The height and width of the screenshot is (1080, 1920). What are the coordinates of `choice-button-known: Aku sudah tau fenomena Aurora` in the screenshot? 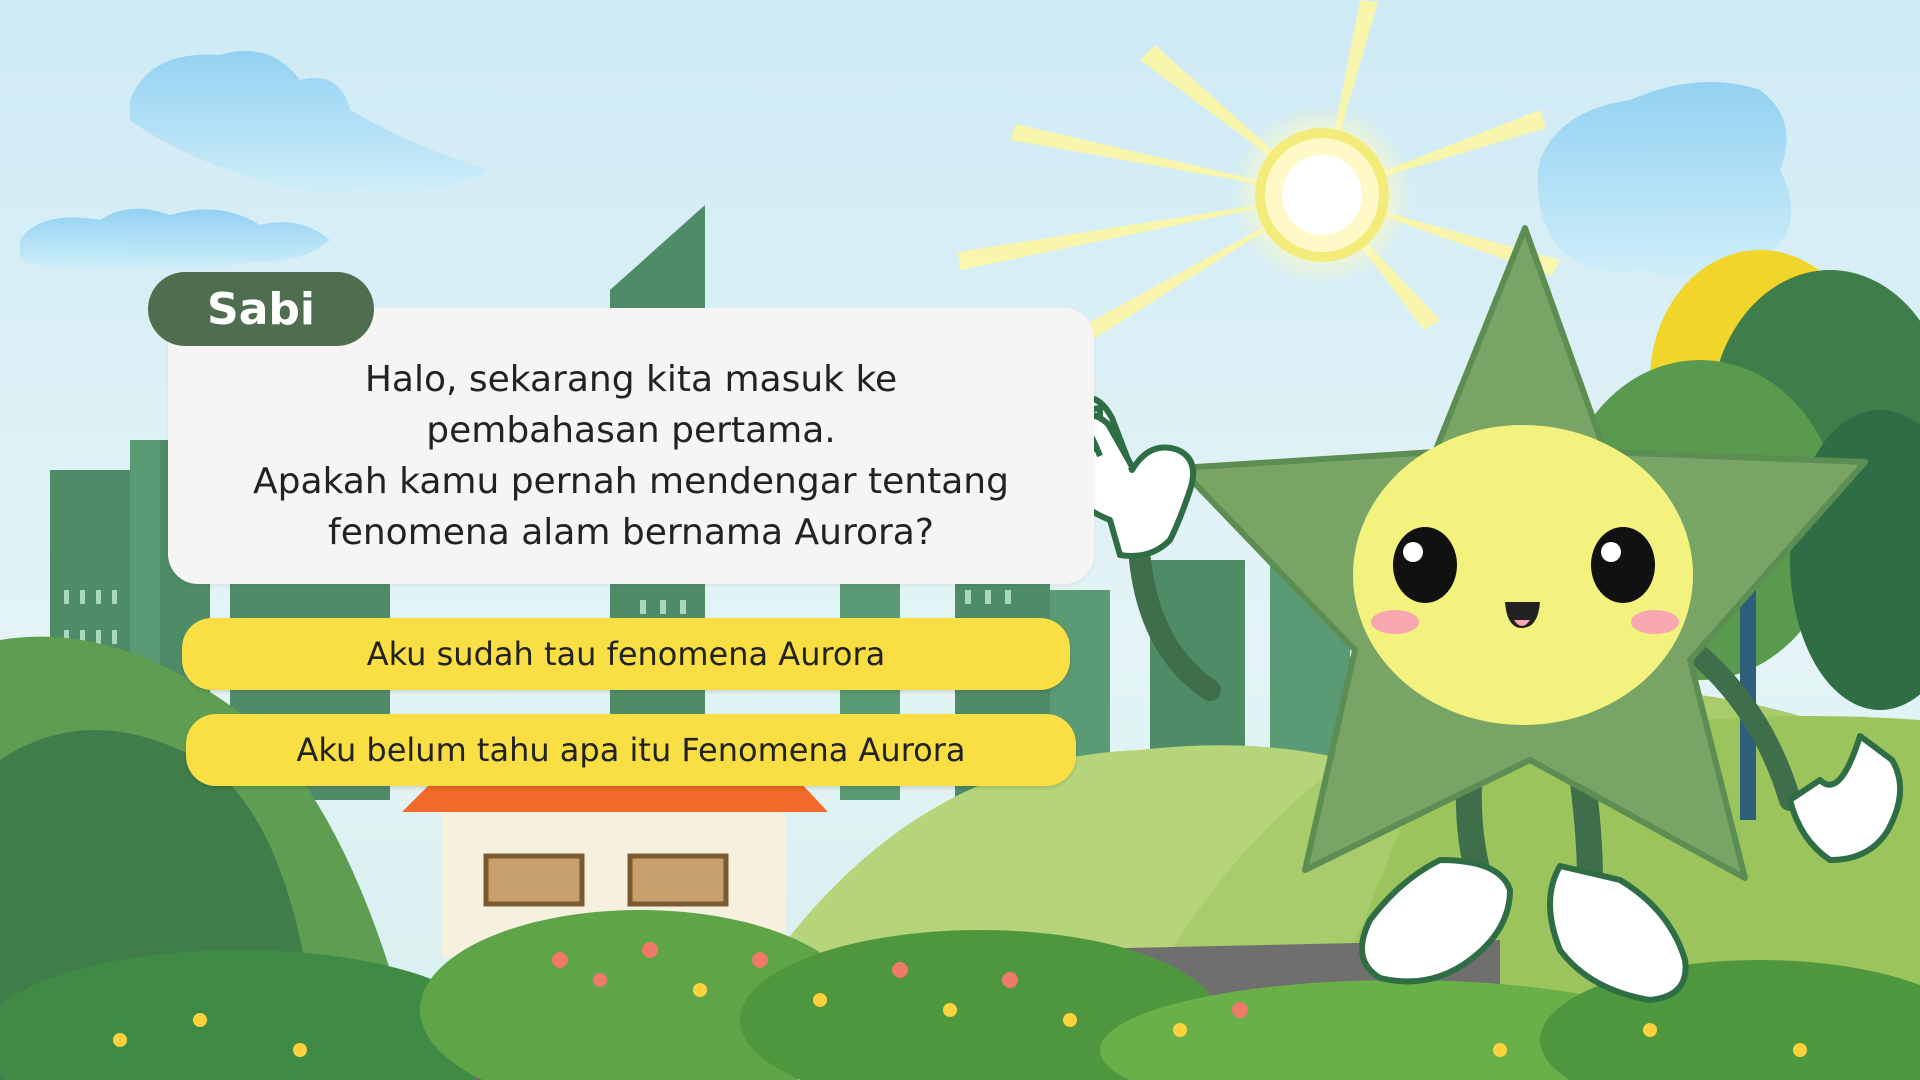 It's located at (626, 654).